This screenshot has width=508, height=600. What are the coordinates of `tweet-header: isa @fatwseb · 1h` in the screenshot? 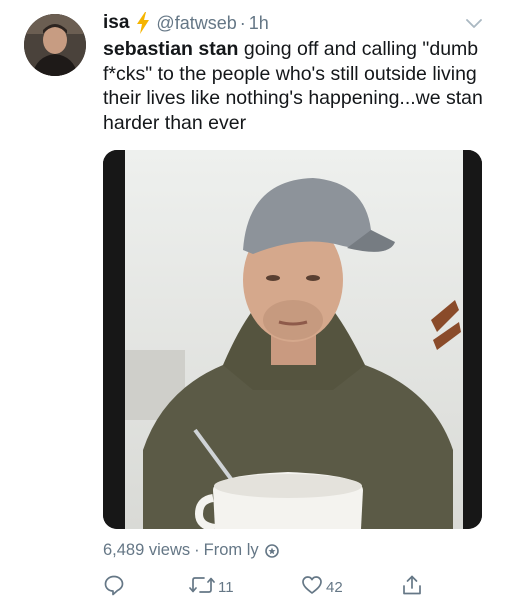 It's located at (295, 23).